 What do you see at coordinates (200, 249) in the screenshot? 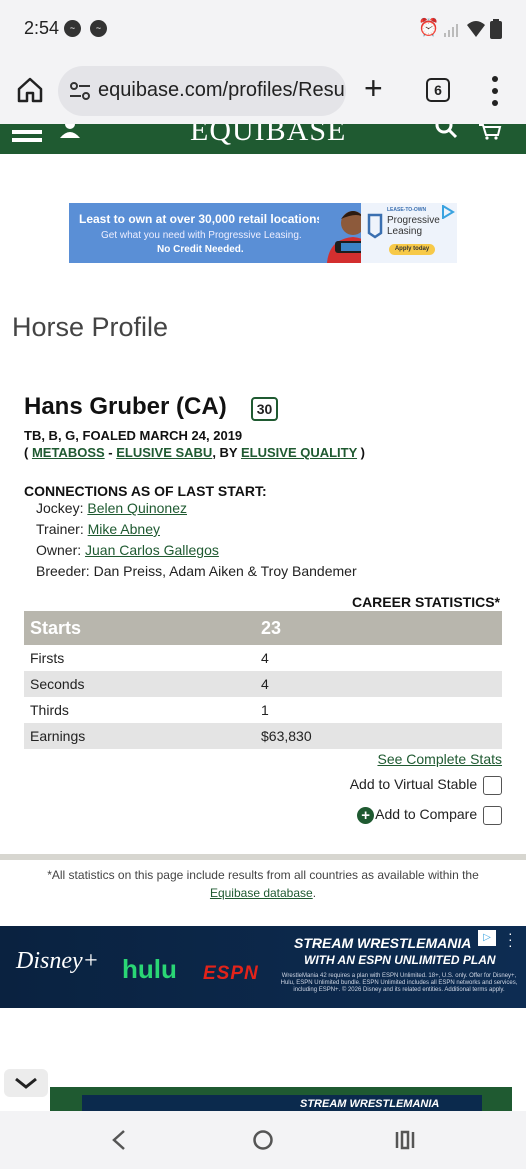
I see `ad-subline-2: No Credit Needed.` at bounding box center [200, 249].